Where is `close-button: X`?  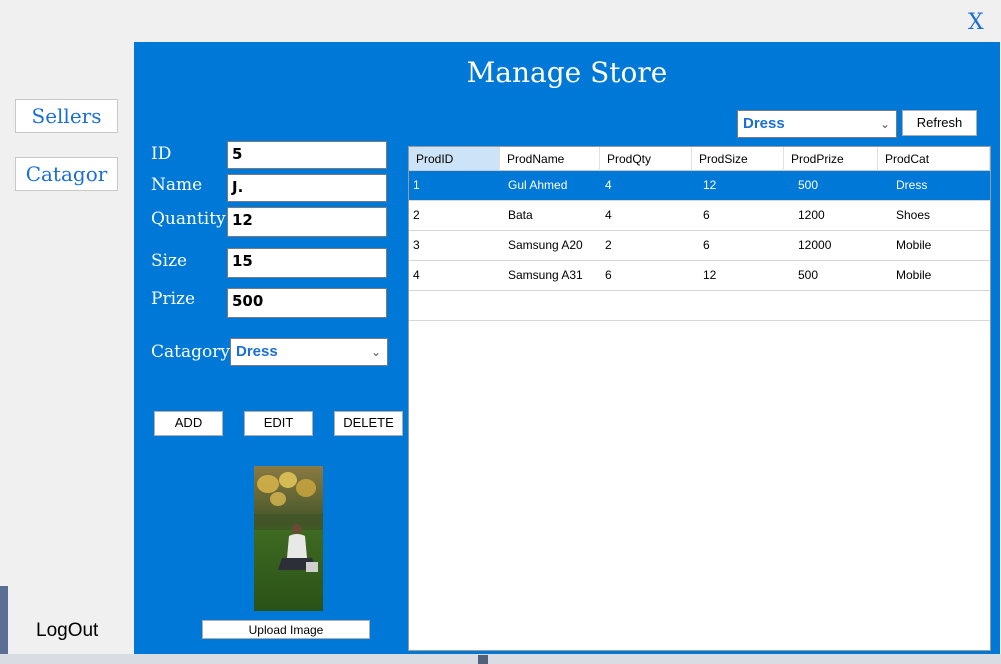
close-button: X is located at coordinates (976, 22).